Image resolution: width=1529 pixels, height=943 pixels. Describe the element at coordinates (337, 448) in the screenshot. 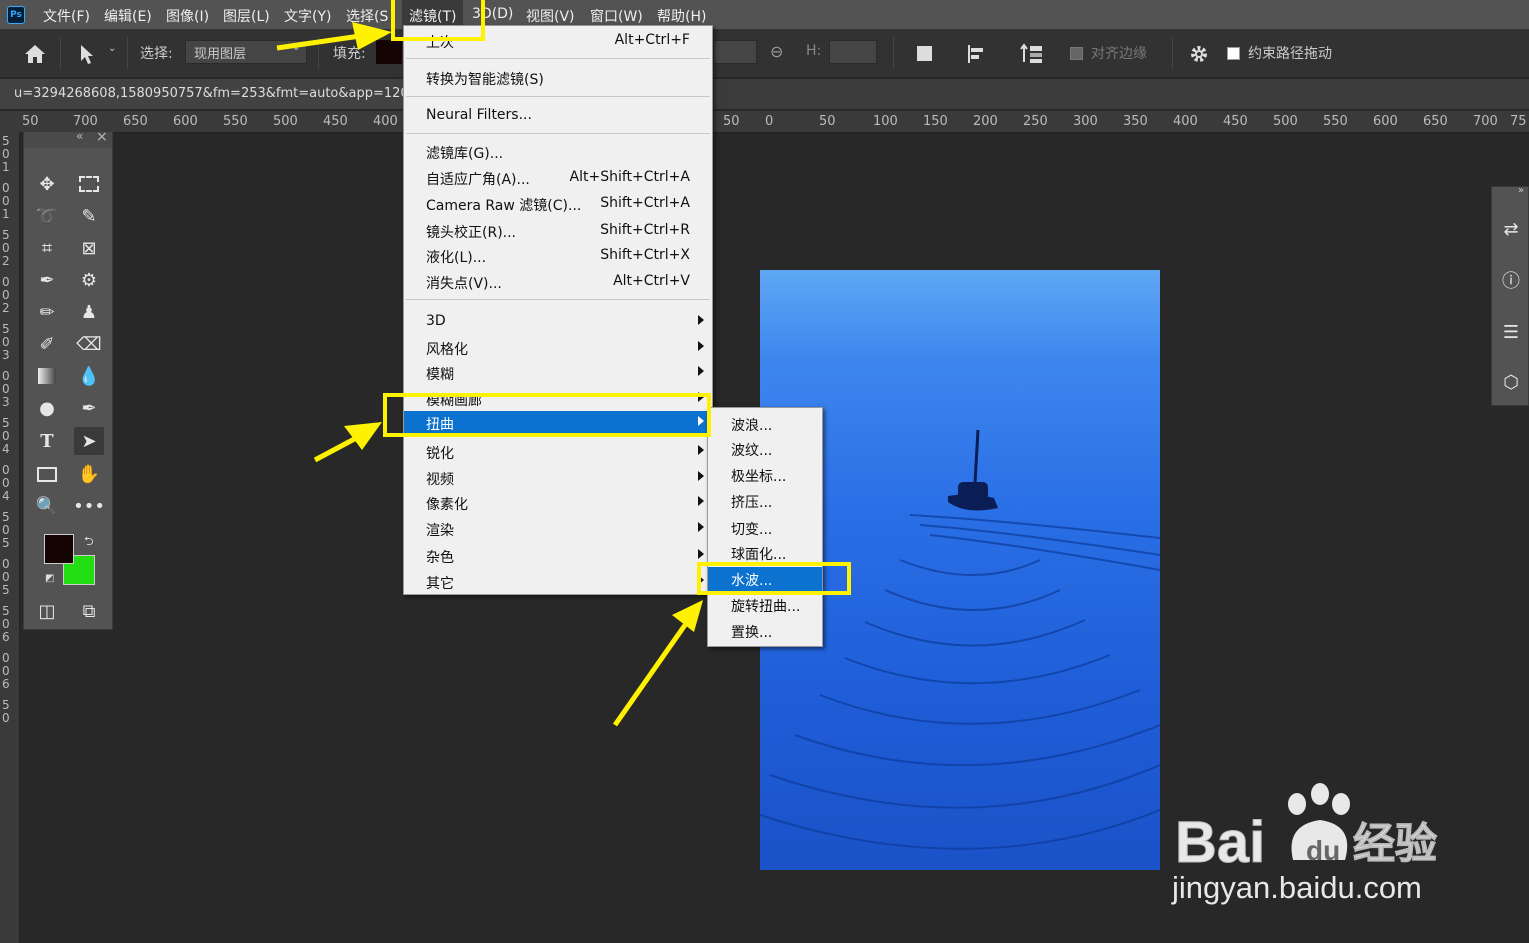

I see `arrow-to-distort` at that location.